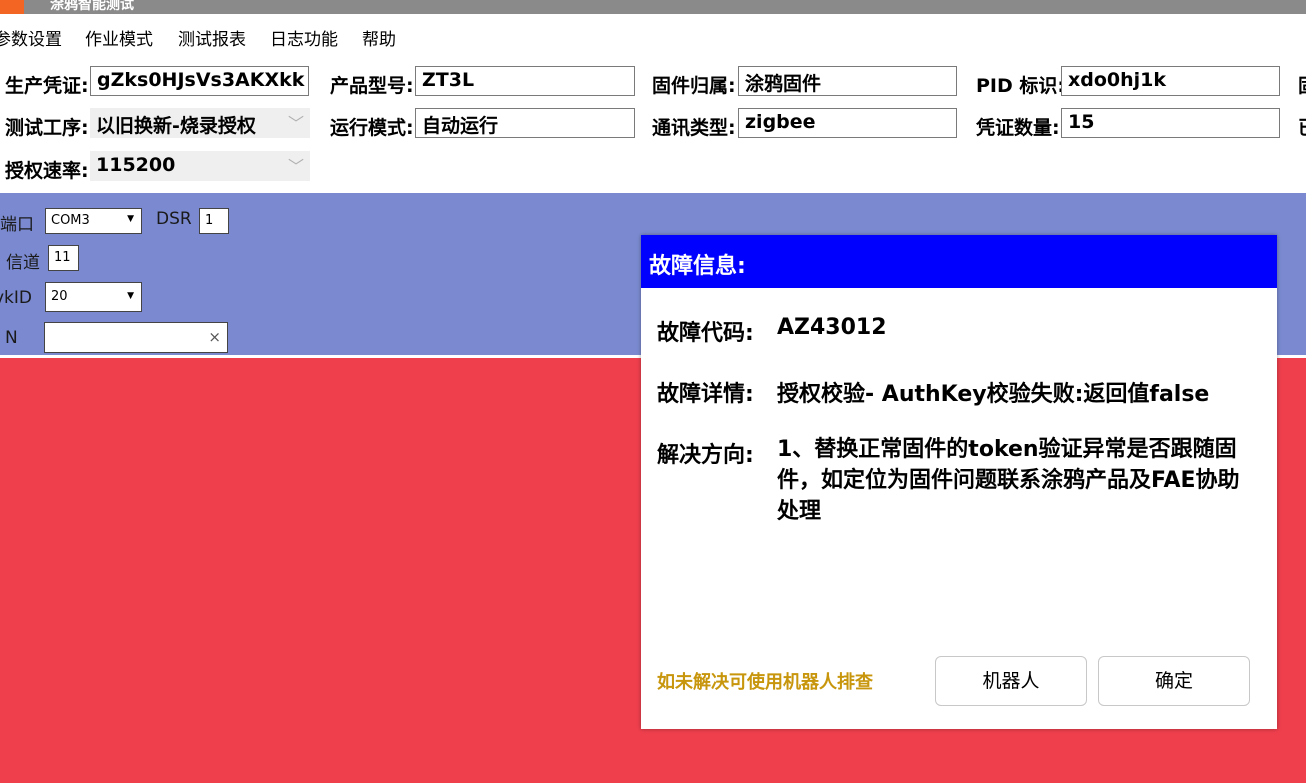  I want to click on fault-detail-label: 故障详情:, so click(705, 394).